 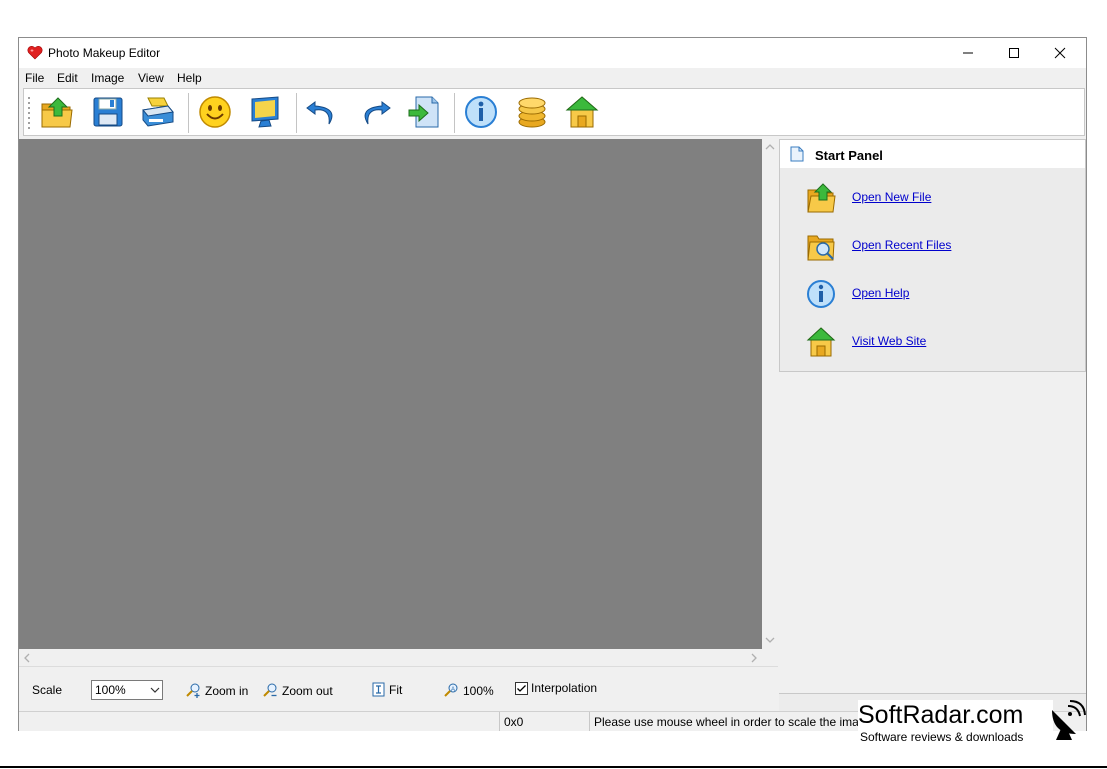 I want to click on maximize-button, so click(x=1014, y=53).